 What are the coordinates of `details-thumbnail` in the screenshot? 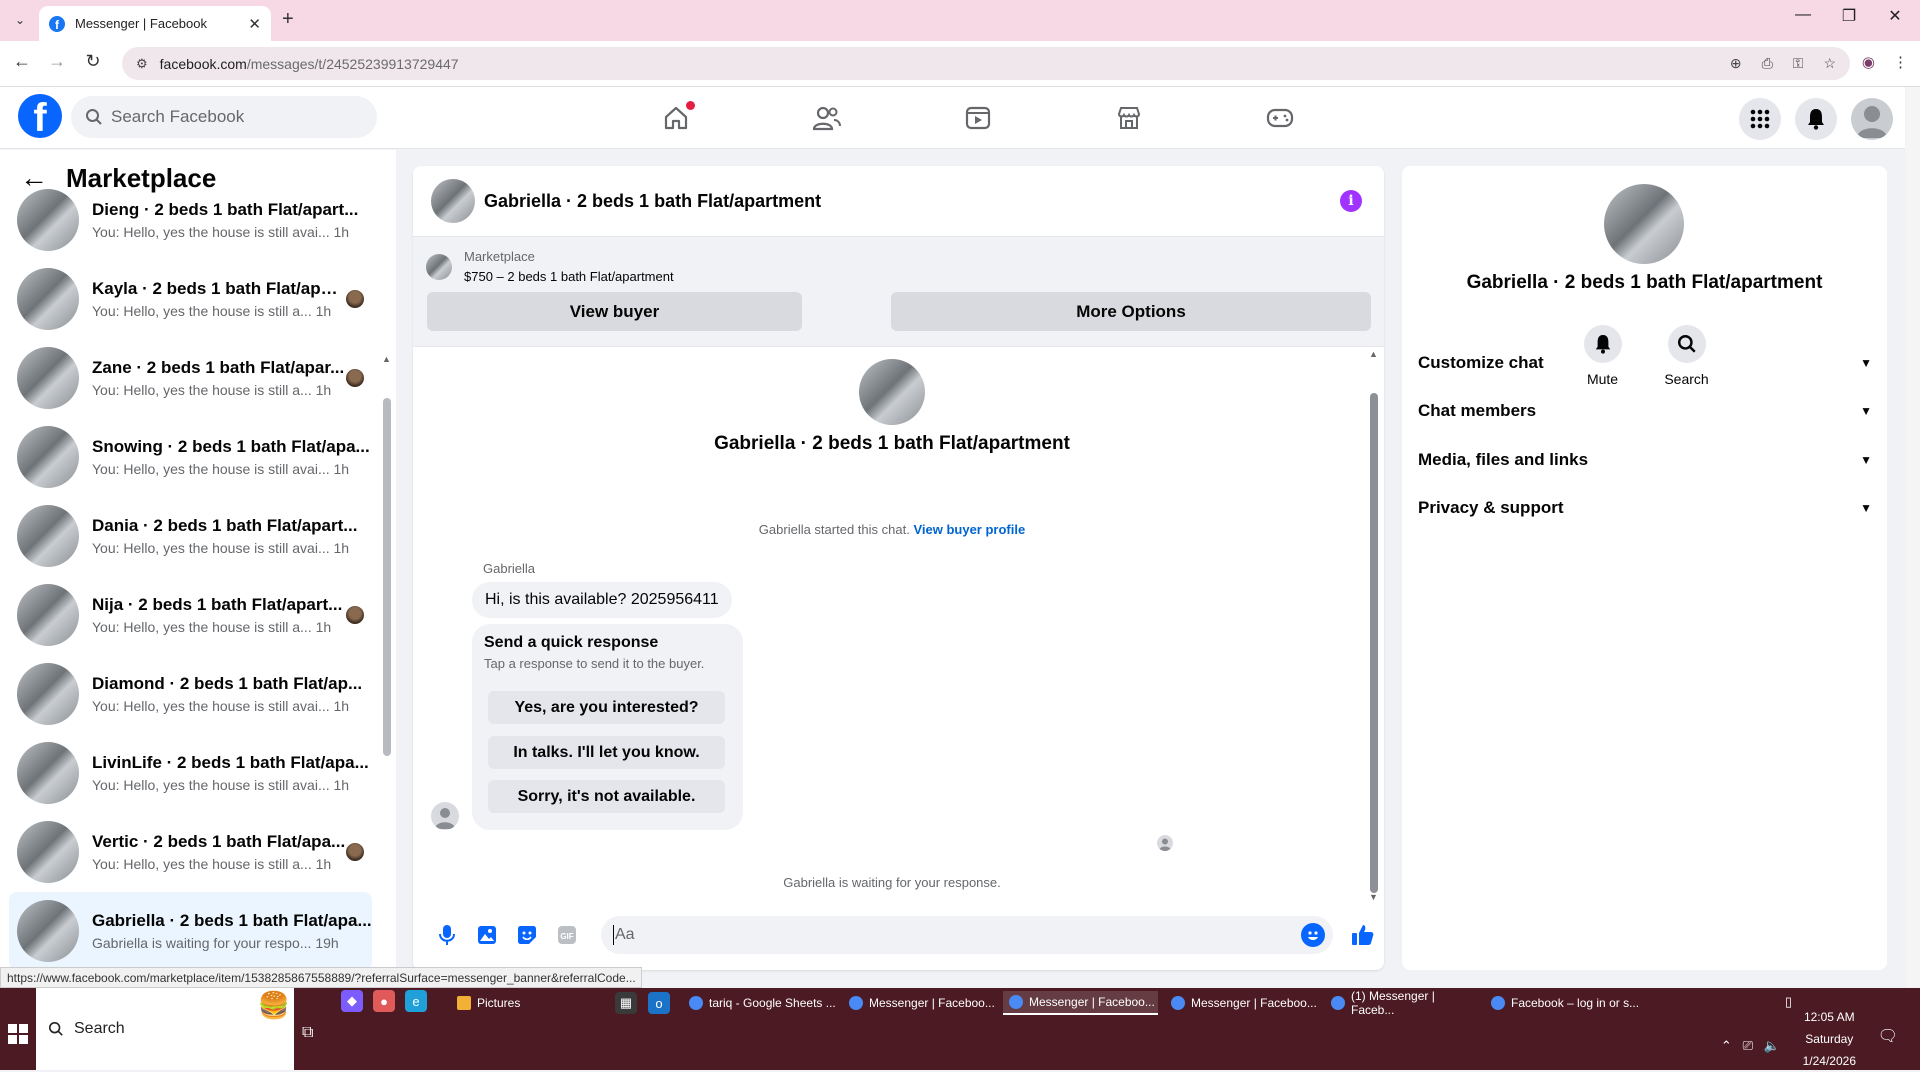 It's located at (1644, 224).